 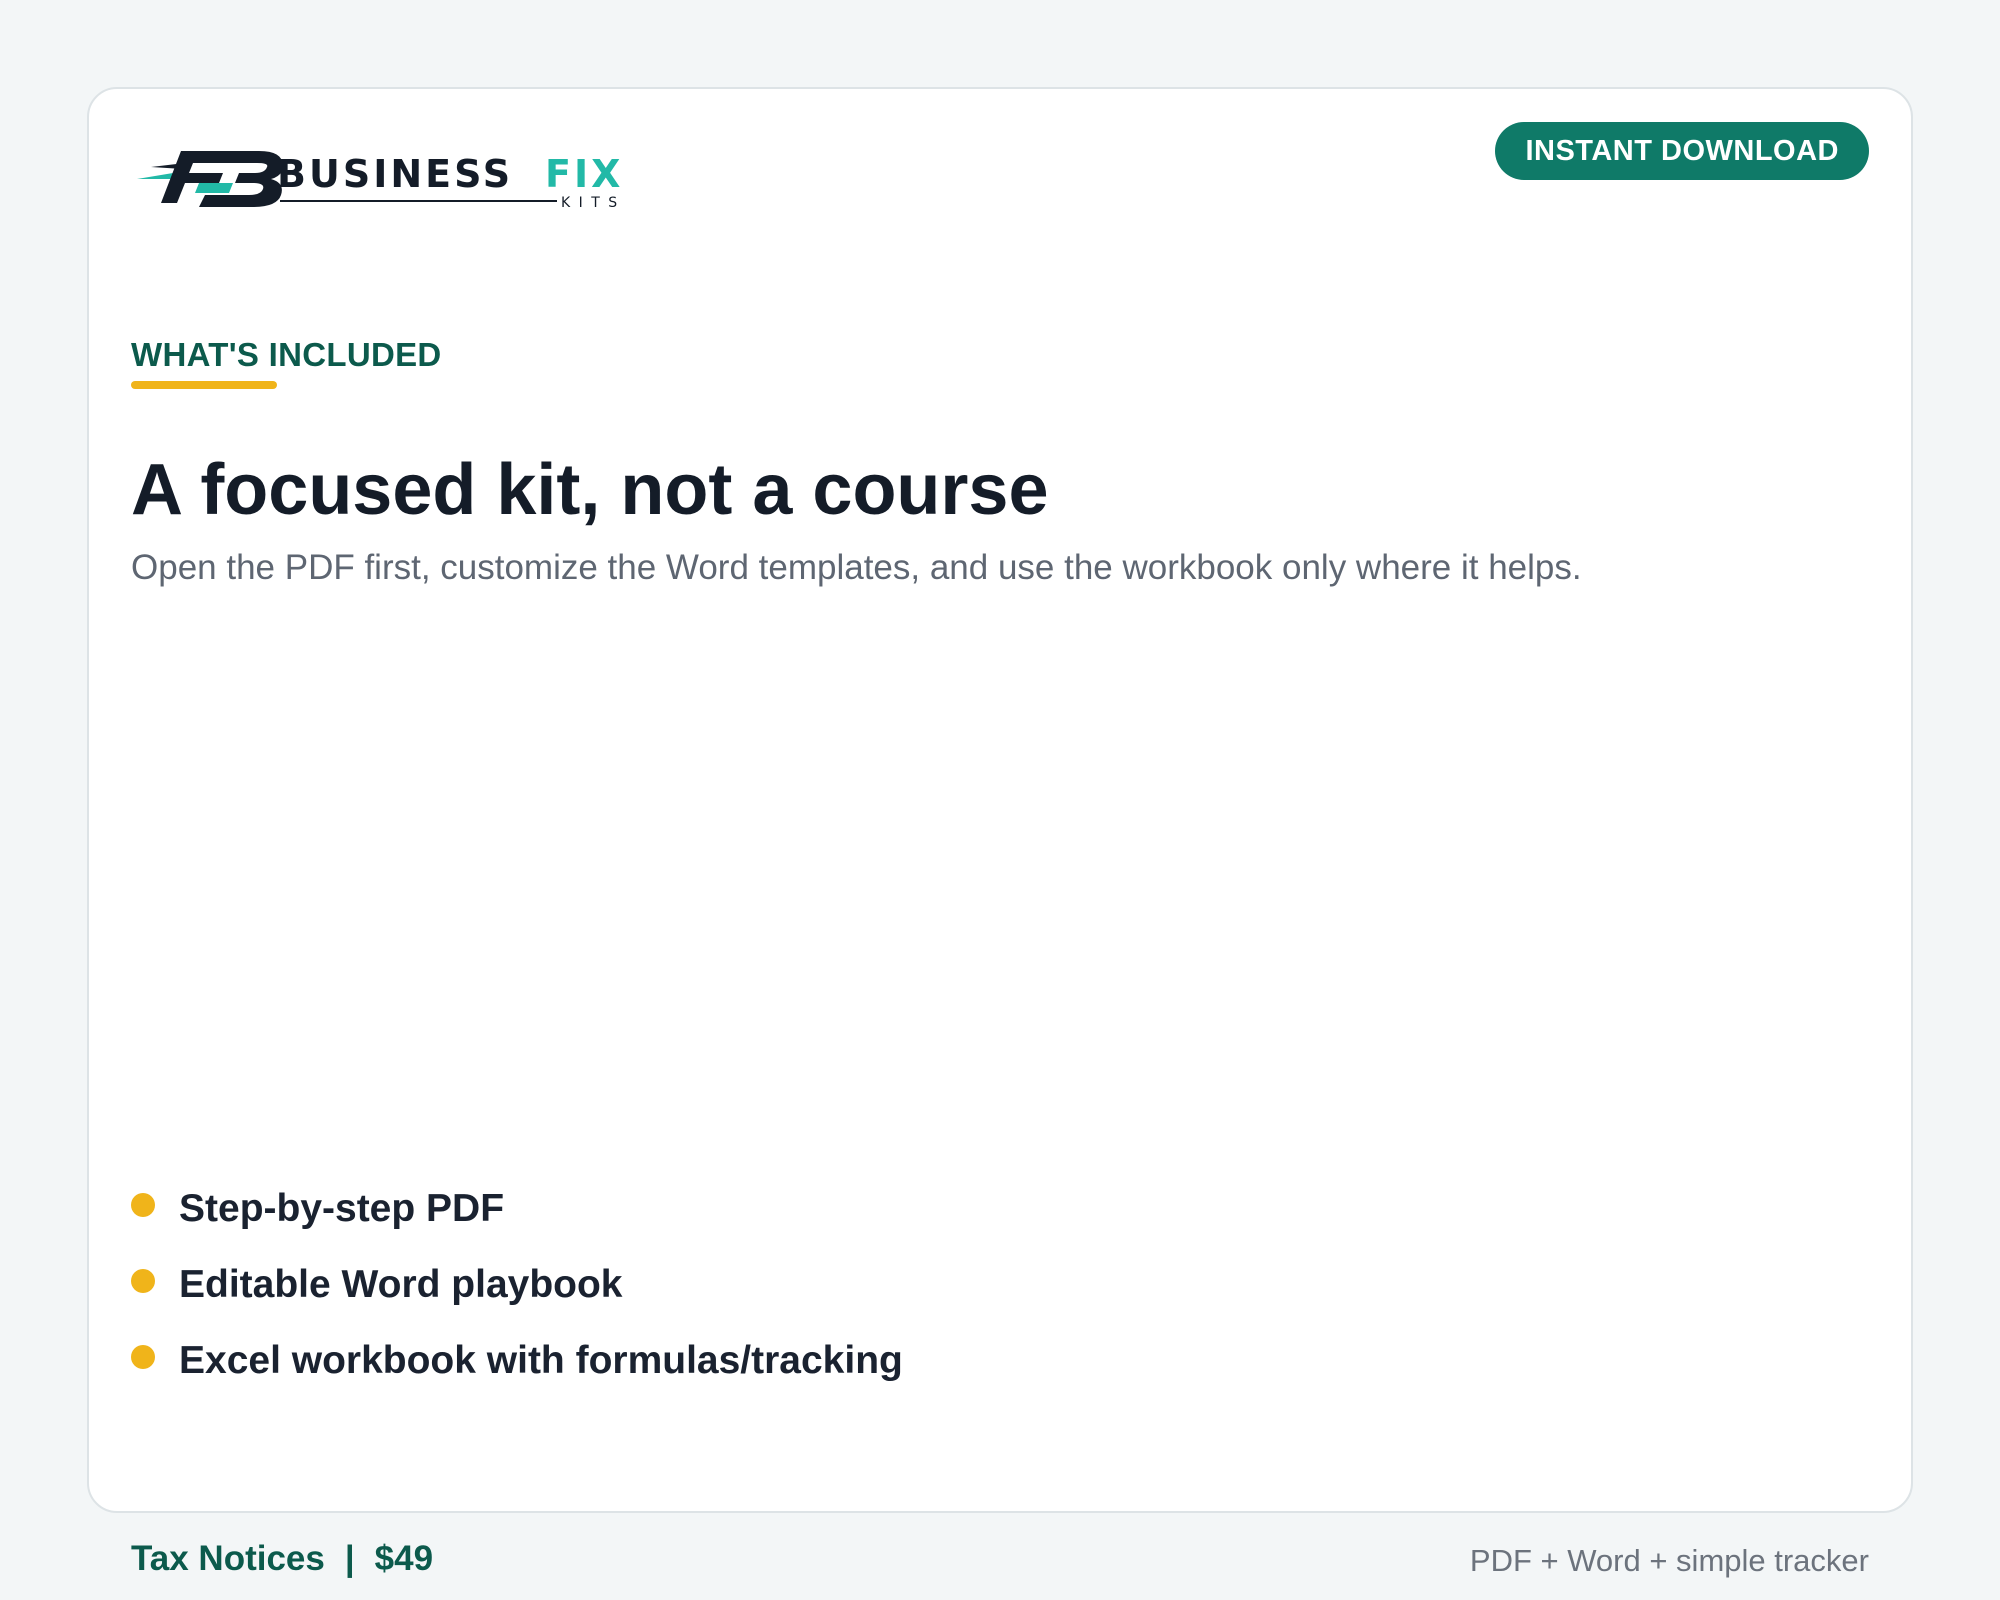 I want to click on page-title: A focused kit, not a course, so click(x=590, y=490).